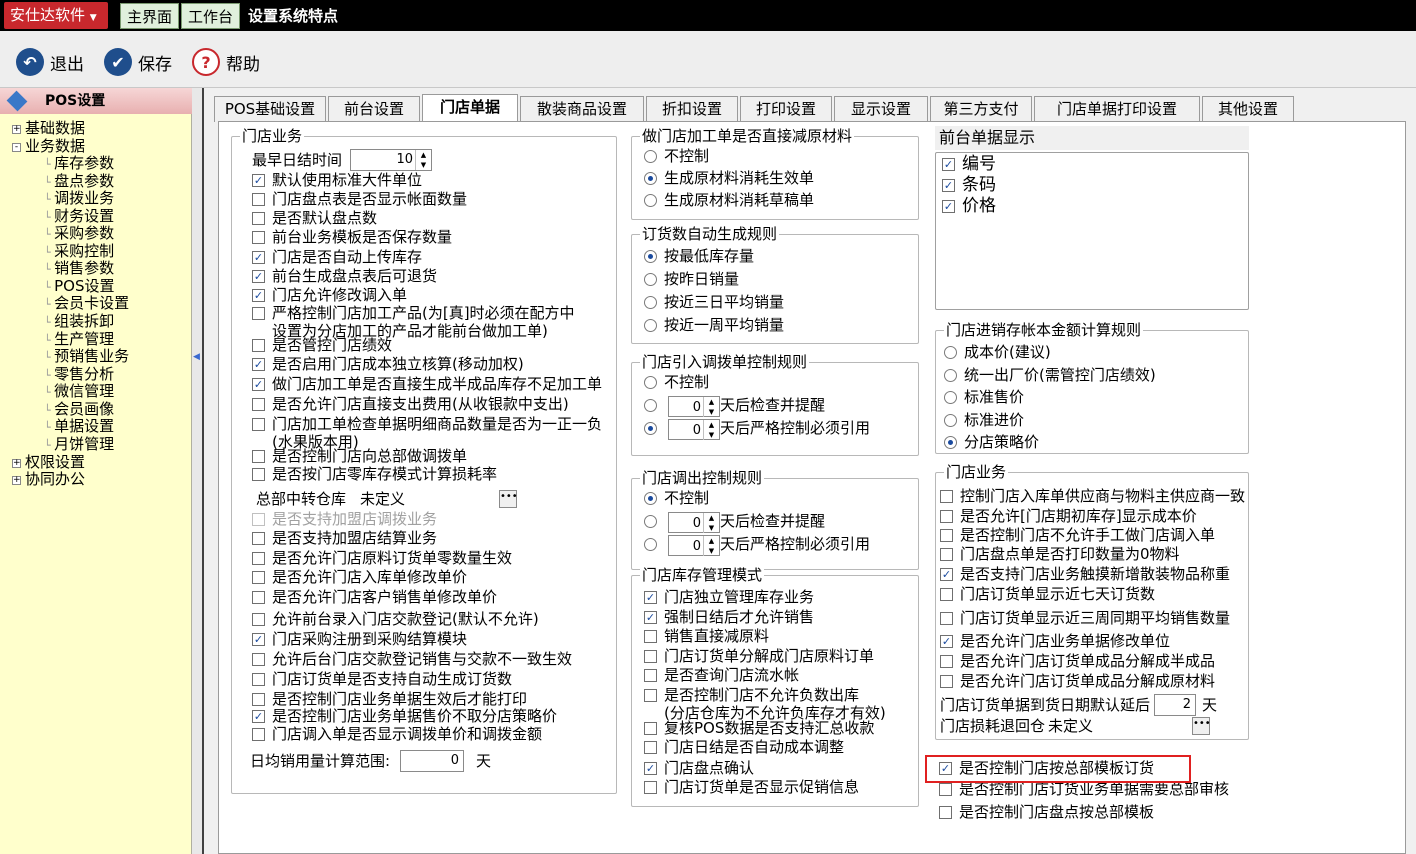 The image size is (1416, 854). I want to click on tab-4: 折扣设置, so click(692, 109).